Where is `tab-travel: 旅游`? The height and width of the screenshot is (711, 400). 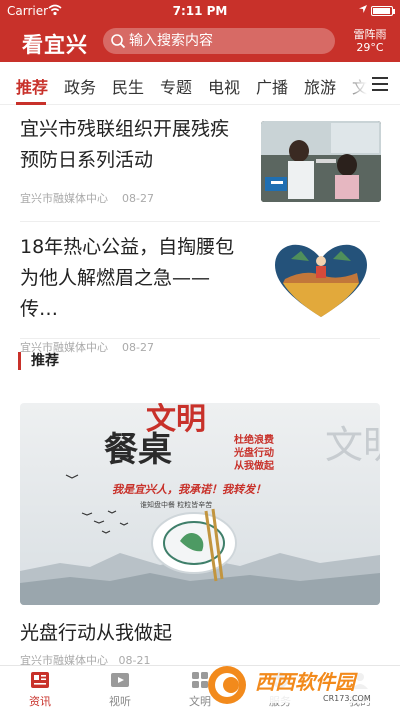
tab-travel: 旅游 is located at coordinates (320, 86).